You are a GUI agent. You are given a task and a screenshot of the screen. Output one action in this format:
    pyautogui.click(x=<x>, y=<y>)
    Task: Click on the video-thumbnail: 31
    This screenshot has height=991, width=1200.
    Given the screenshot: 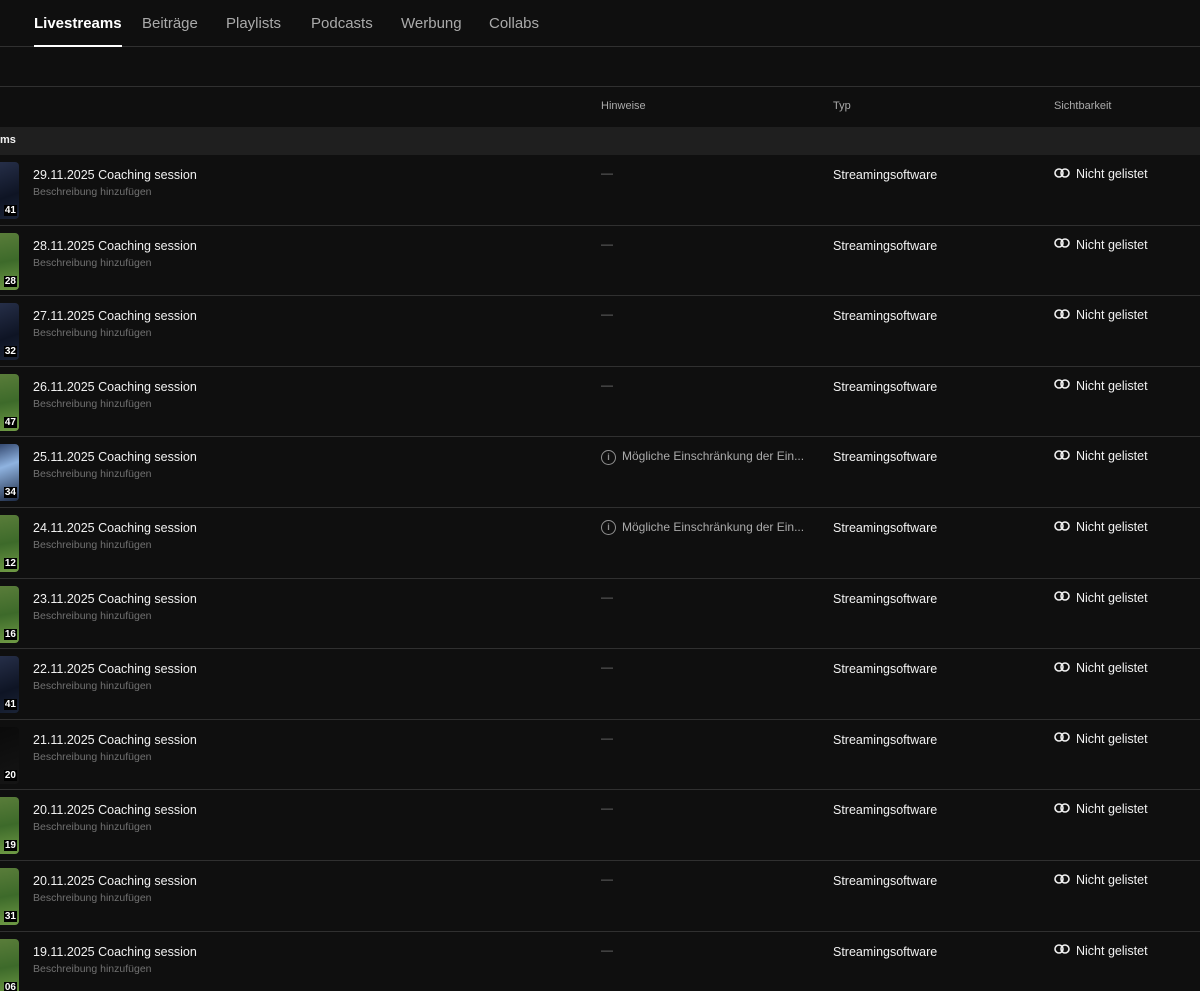 What is the action you would take?
    pyautogui.click(x=9, y=896)
    